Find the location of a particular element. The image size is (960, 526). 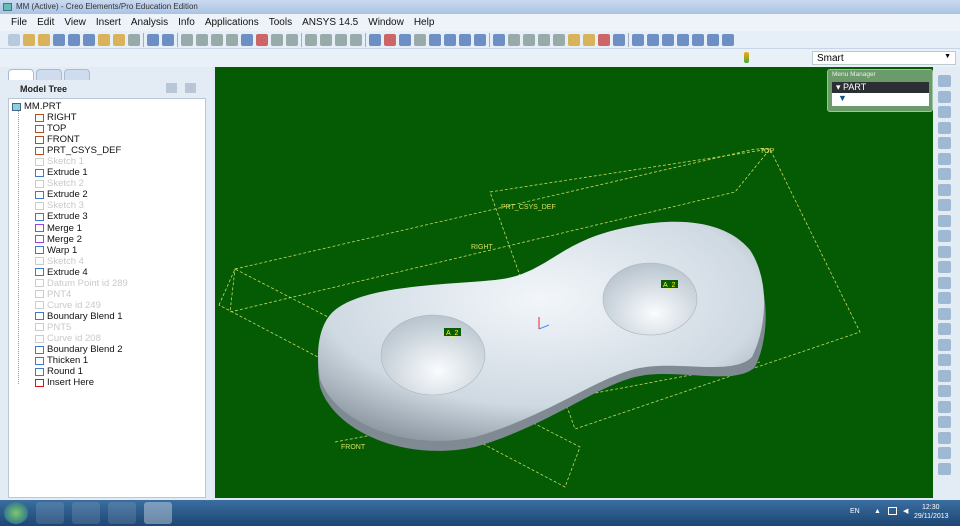

network-icon is located at coordinates (892, 511).